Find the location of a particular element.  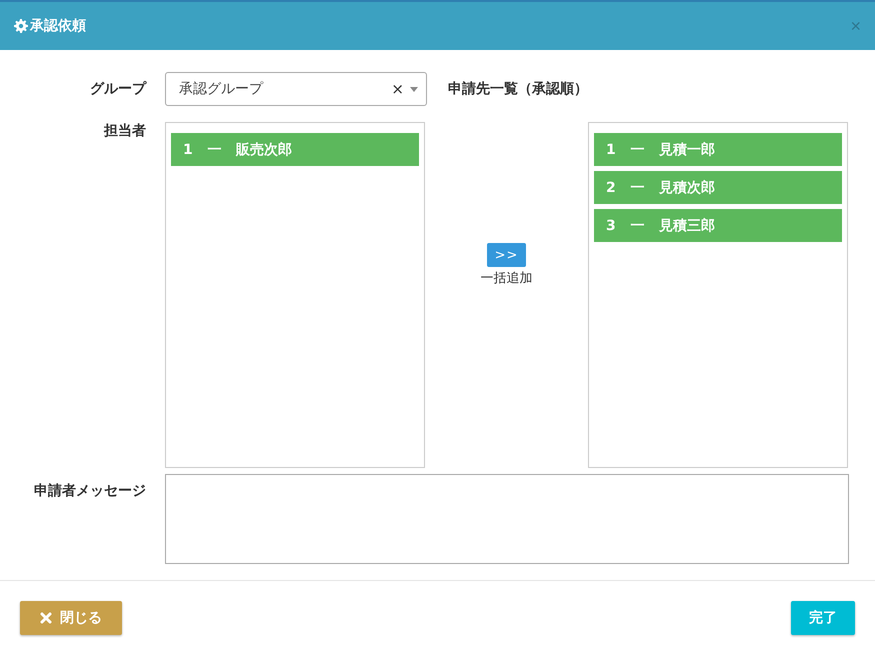

caret-icon is located at coordinates (414, 89).